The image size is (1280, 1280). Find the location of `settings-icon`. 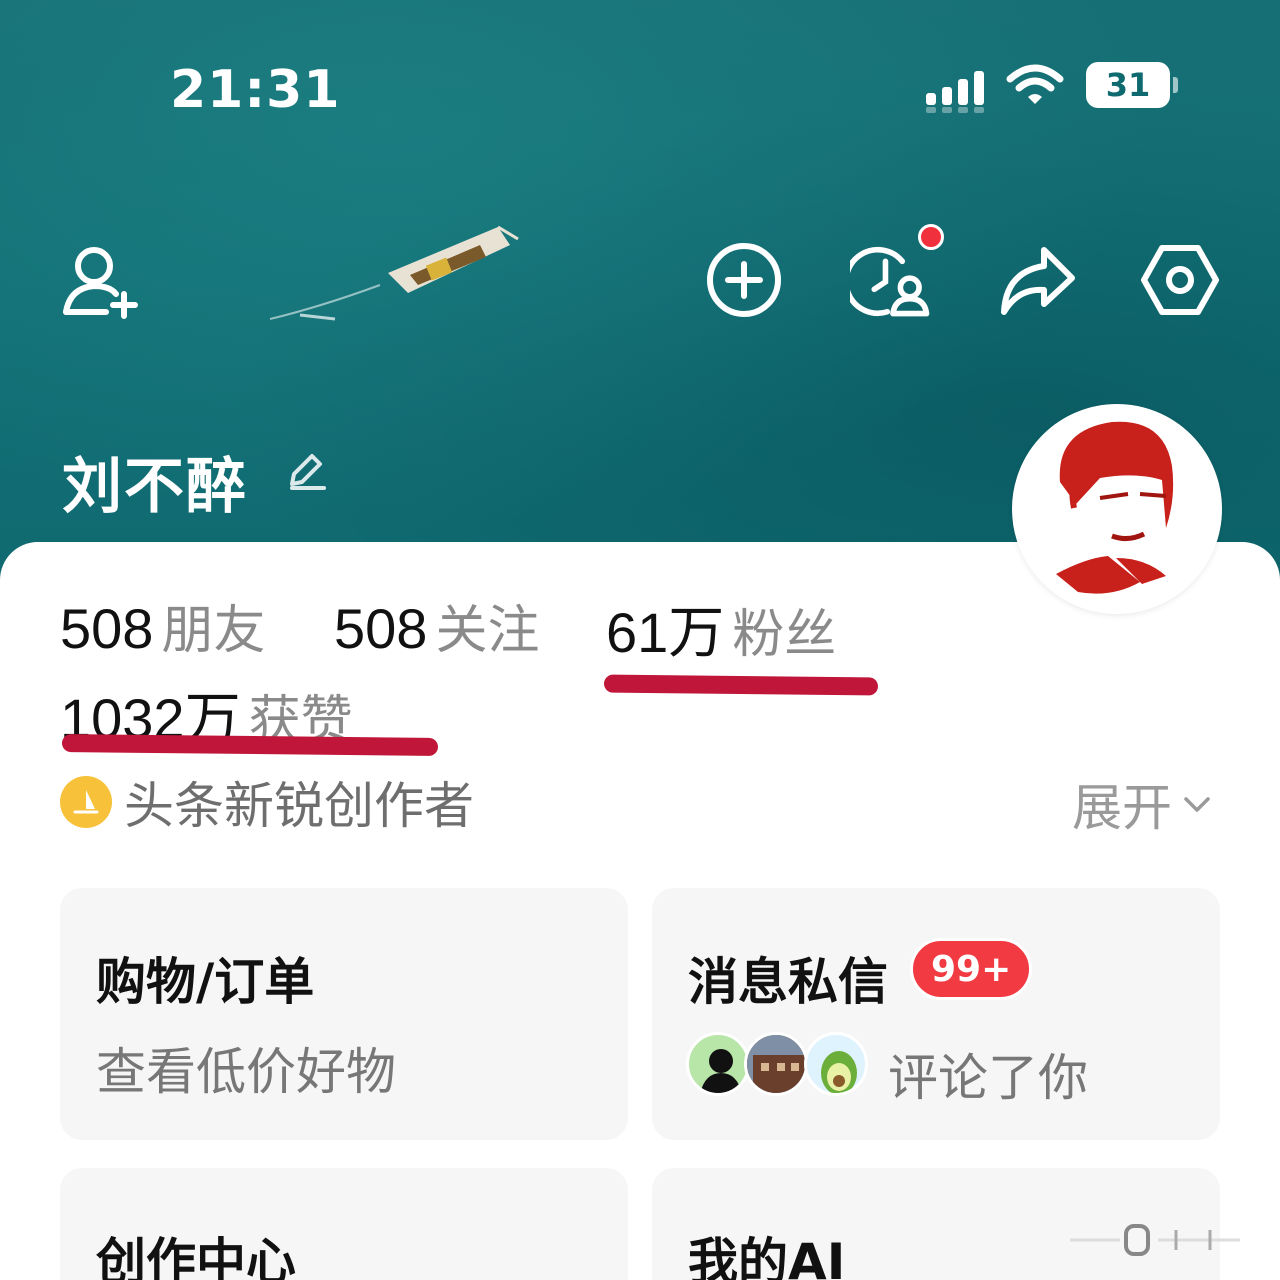

settings-icon is located at coordinates (1180, 280).